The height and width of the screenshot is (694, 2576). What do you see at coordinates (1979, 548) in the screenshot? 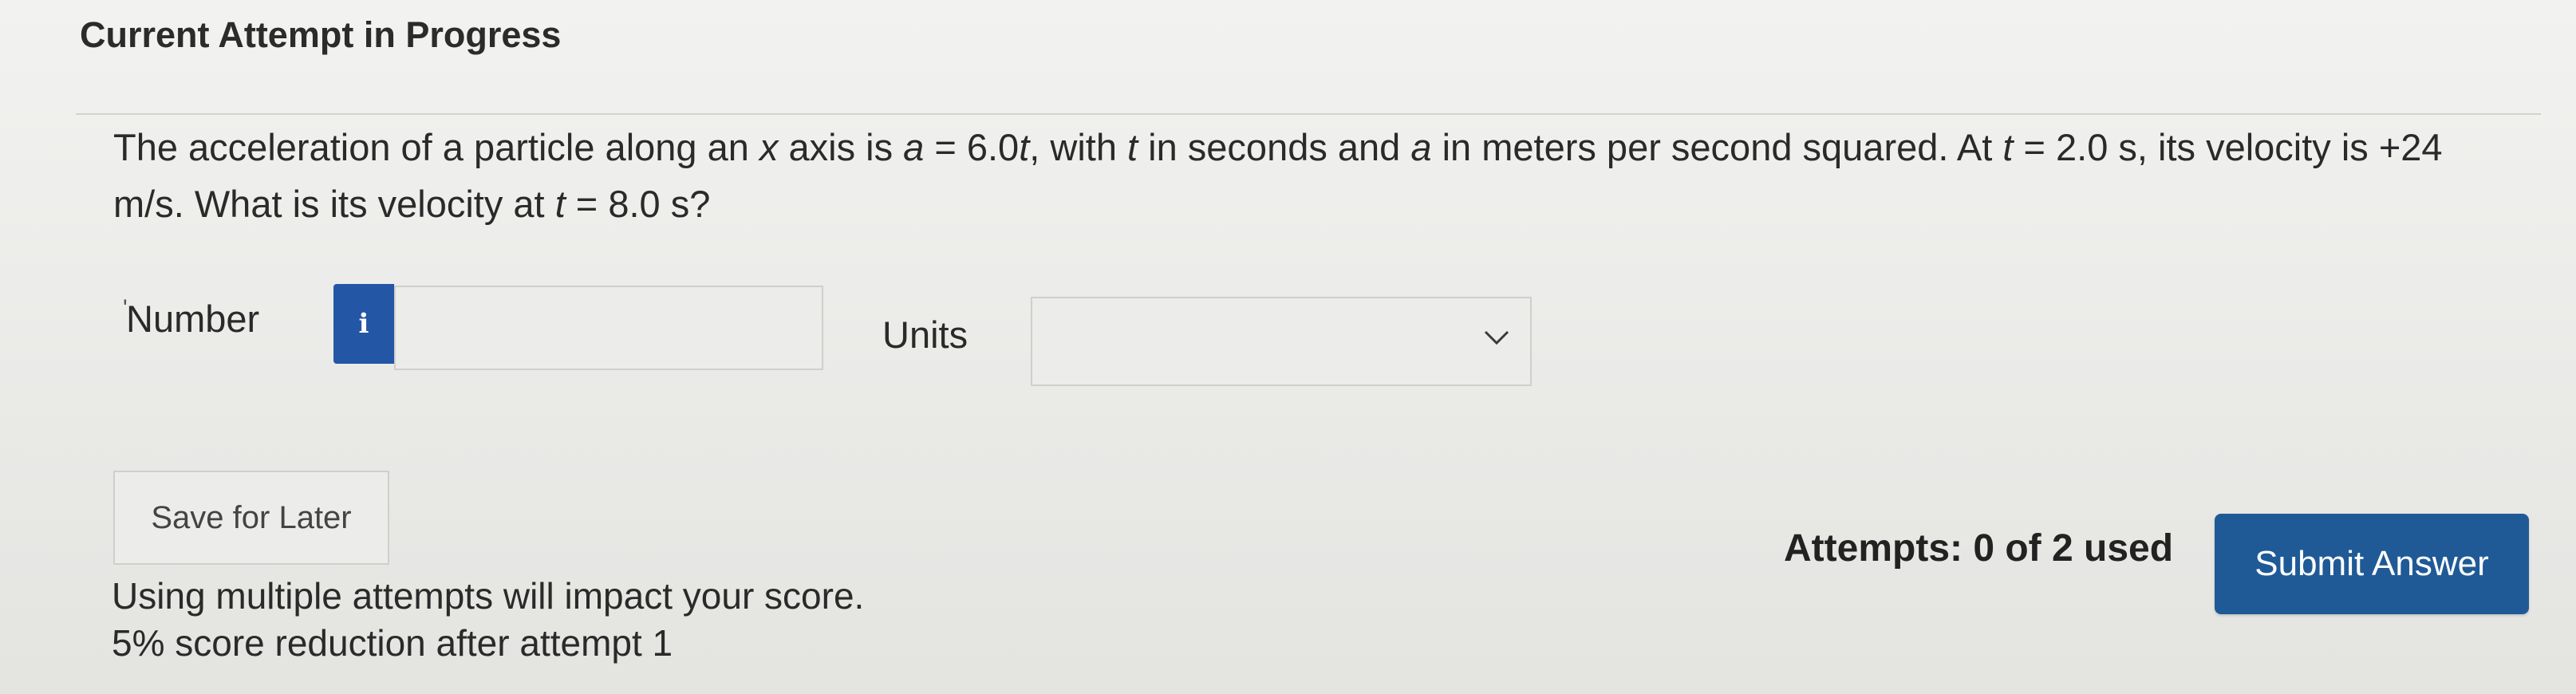
I see `attempts-counter: Attempts: 0 of 2 used` at bounding box center [1979, 548].